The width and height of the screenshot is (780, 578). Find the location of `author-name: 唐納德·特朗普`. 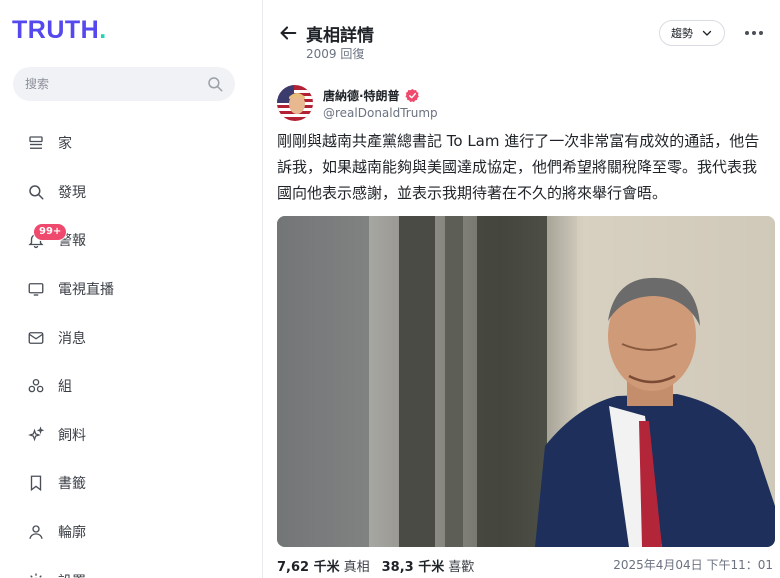

author-name: 唐納德·特朗普 is located at coordinates (371, 95).